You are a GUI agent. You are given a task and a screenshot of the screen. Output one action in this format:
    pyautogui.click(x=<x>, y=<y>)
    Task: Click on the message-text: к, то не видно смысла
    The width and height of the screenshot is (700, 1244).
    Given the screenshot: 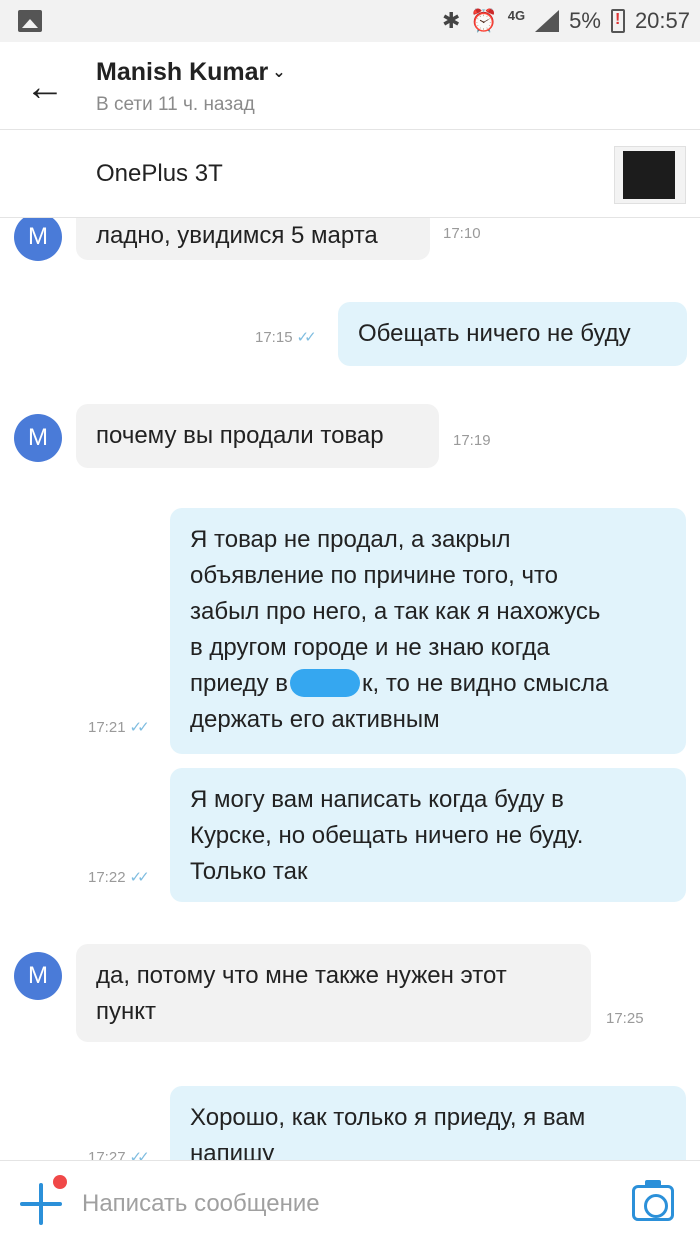 What is the action you would take?
    pyautogui.click(x=485, y=683)
    